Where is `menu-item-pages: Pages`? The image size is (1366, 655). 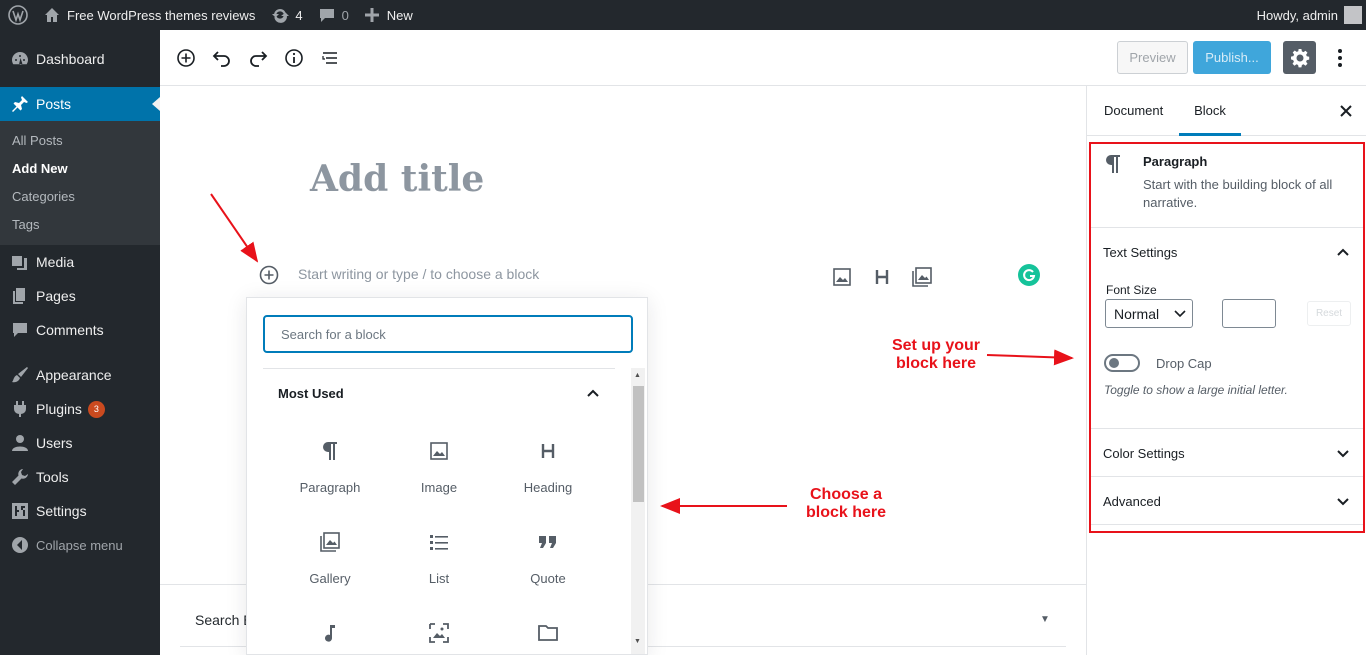
menu-item-pages: Pages is located at coordinates (80, 296).